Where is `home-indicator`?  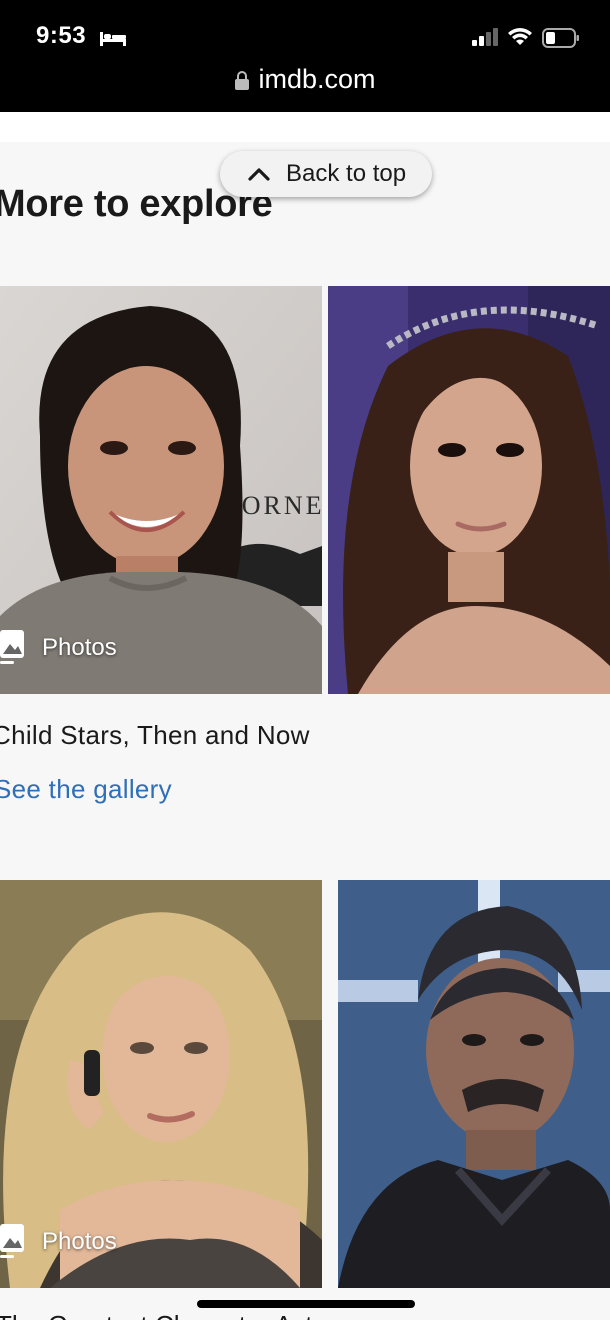 home-indicator is located at coordinates (306, 1304).